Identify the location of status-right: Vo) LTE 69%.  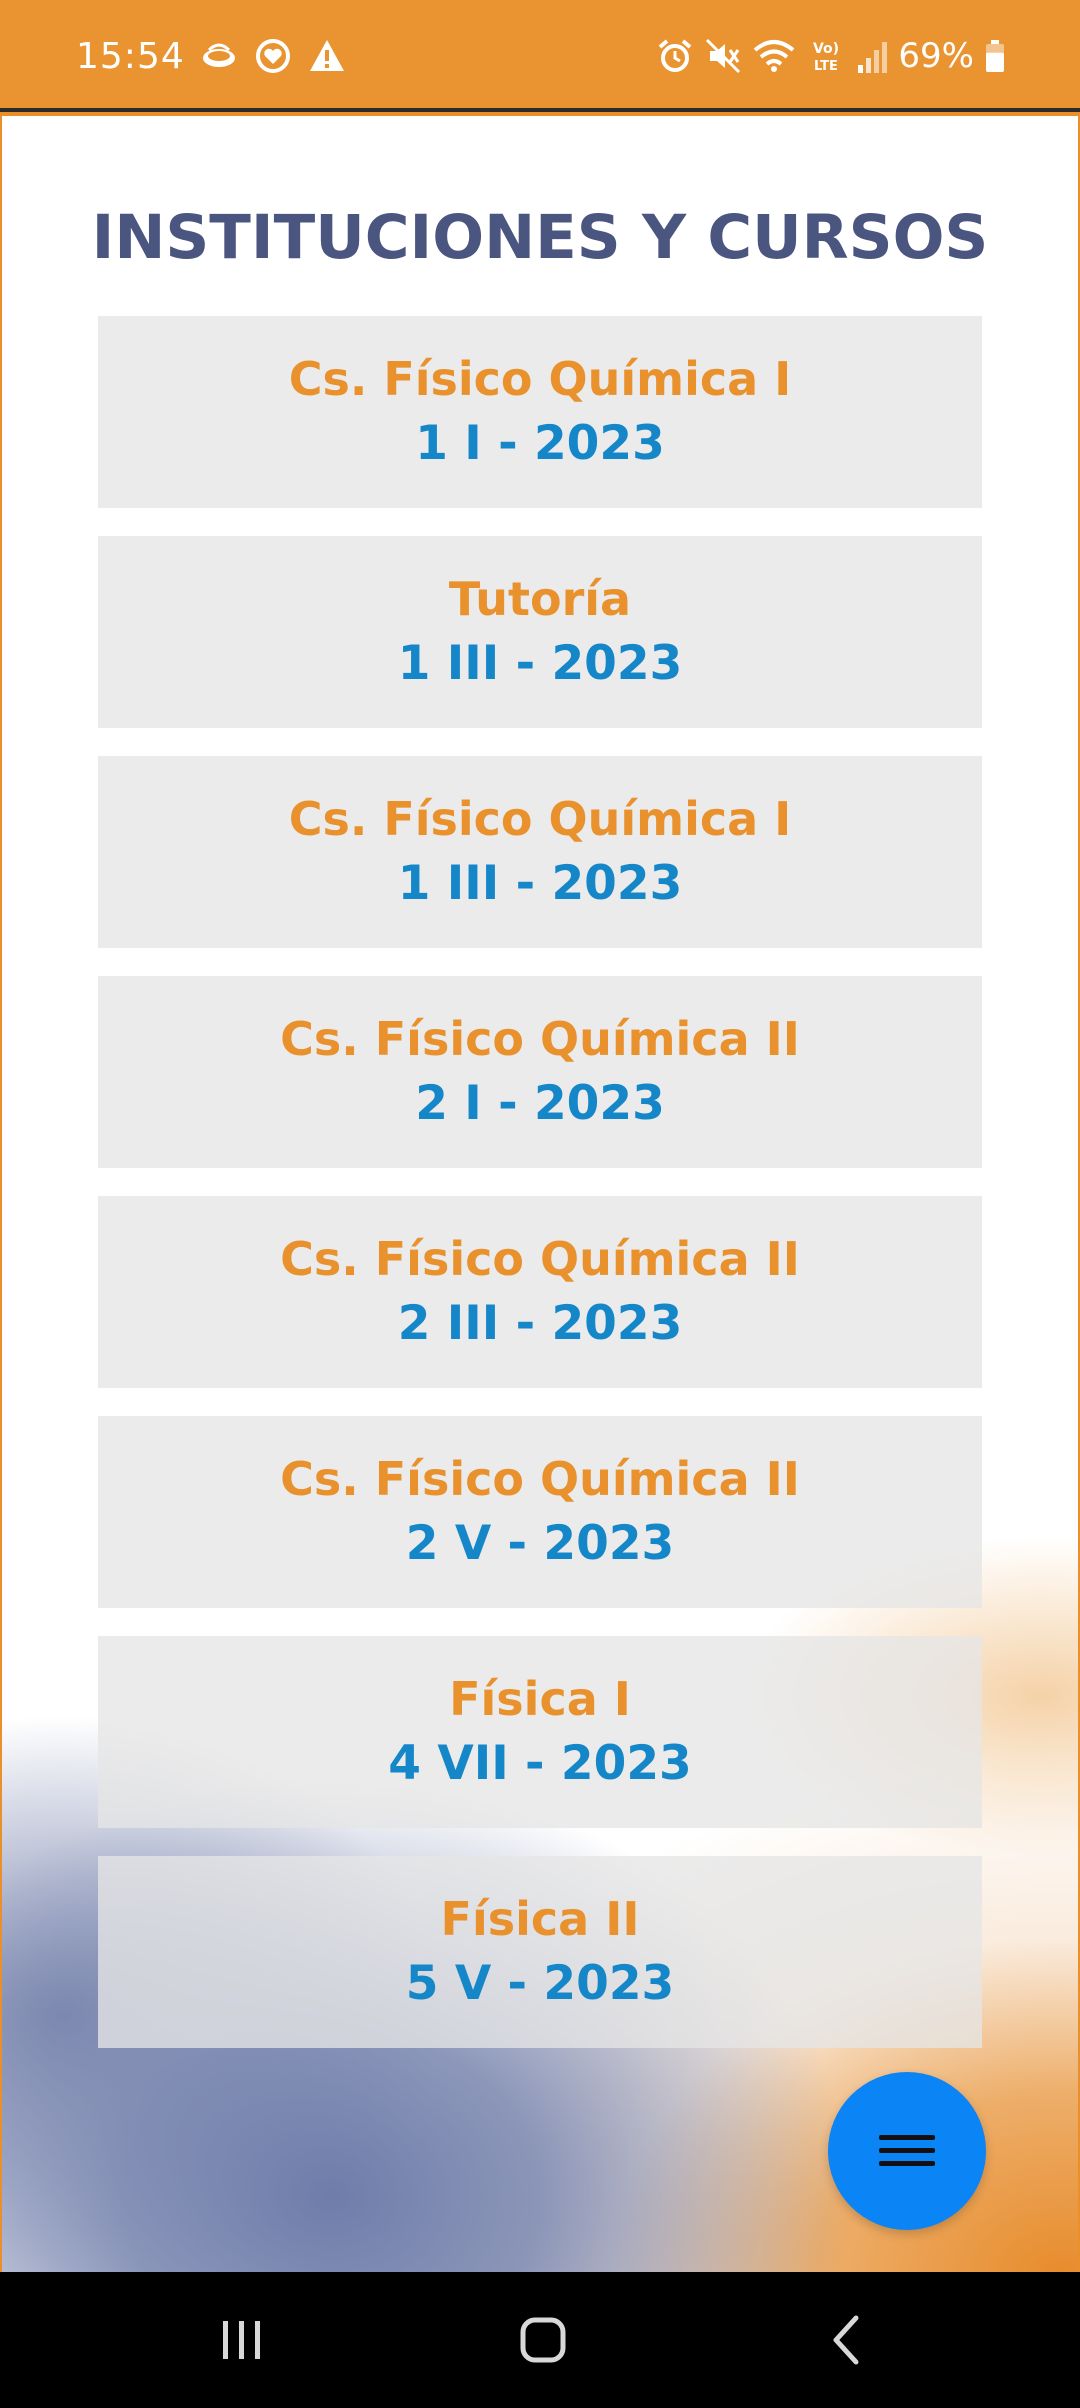
(831, 56).